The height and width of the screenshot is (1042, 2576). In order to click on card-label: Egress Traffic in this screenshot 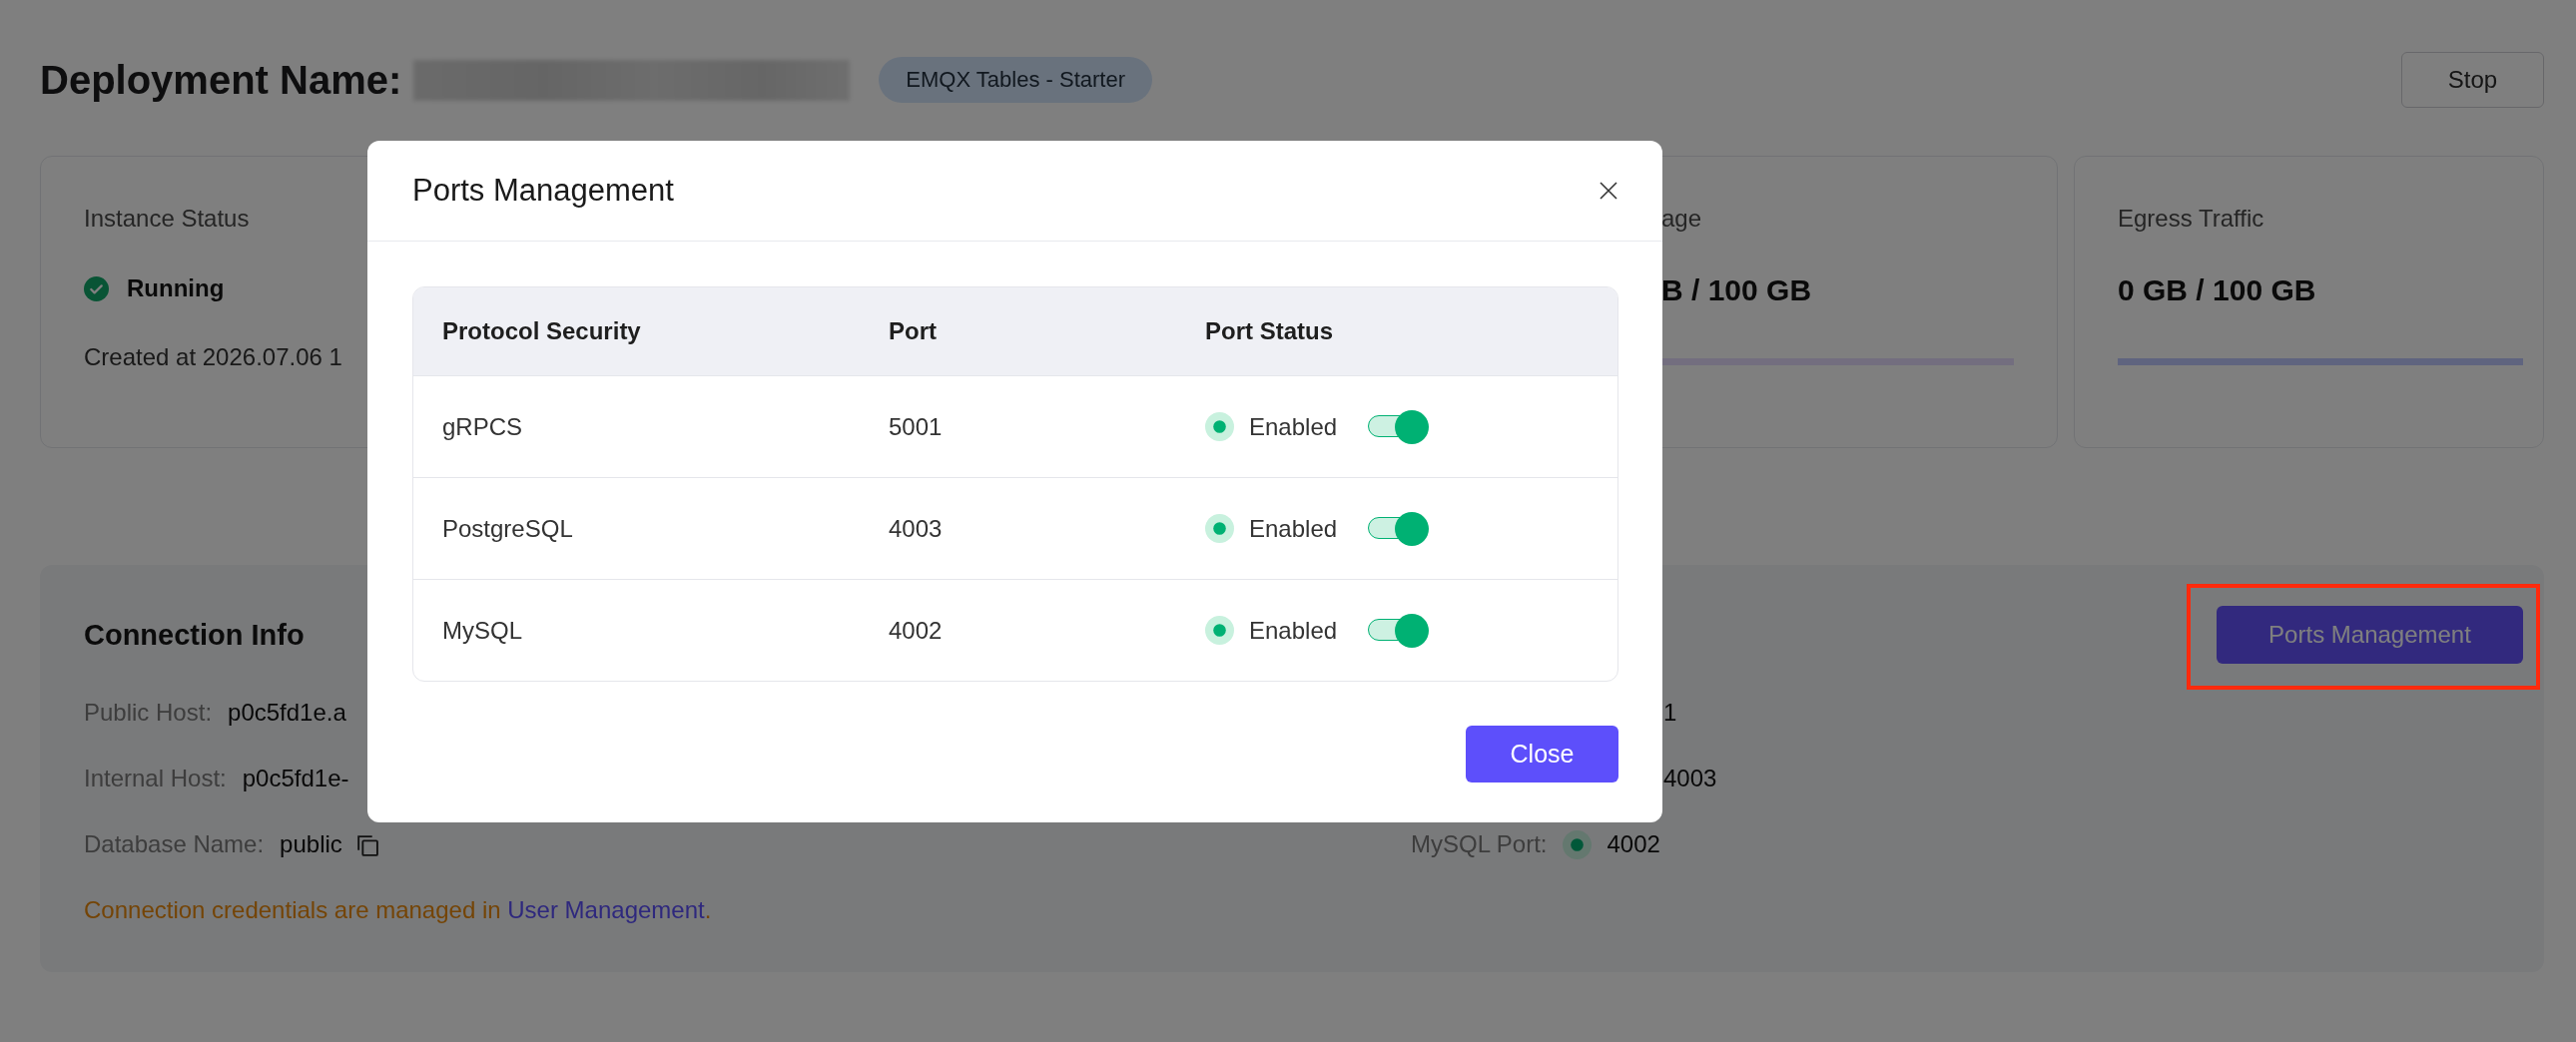, I will do `click(2191, 219)`.